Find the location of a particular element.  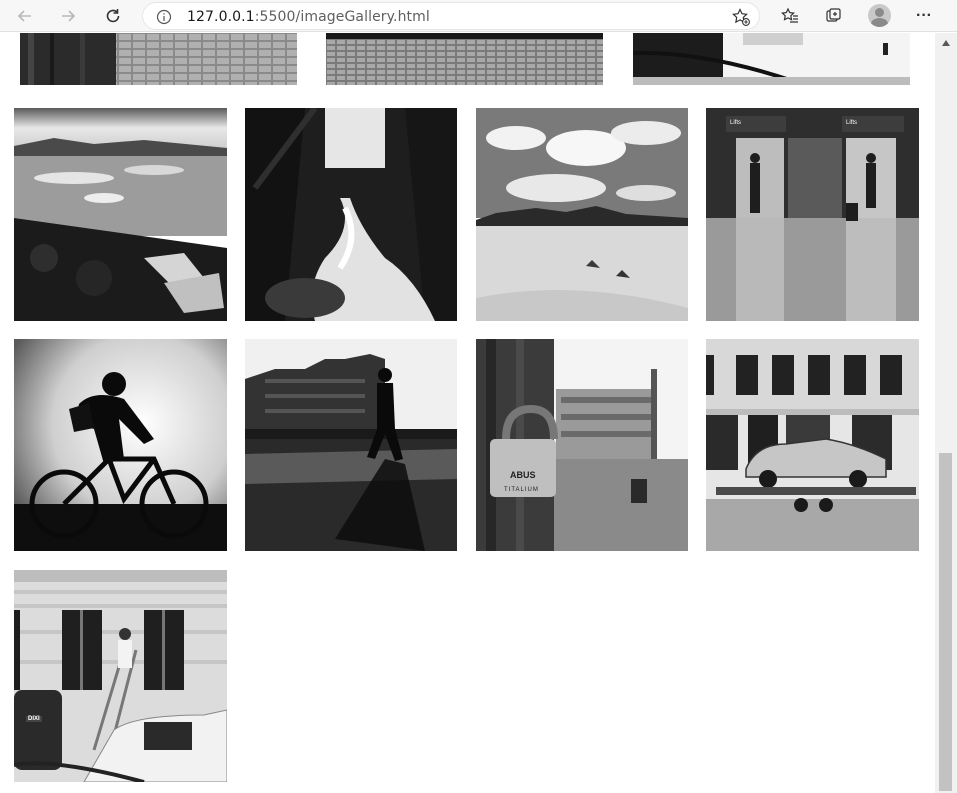

reload-button is located at coordinates (113, 16).